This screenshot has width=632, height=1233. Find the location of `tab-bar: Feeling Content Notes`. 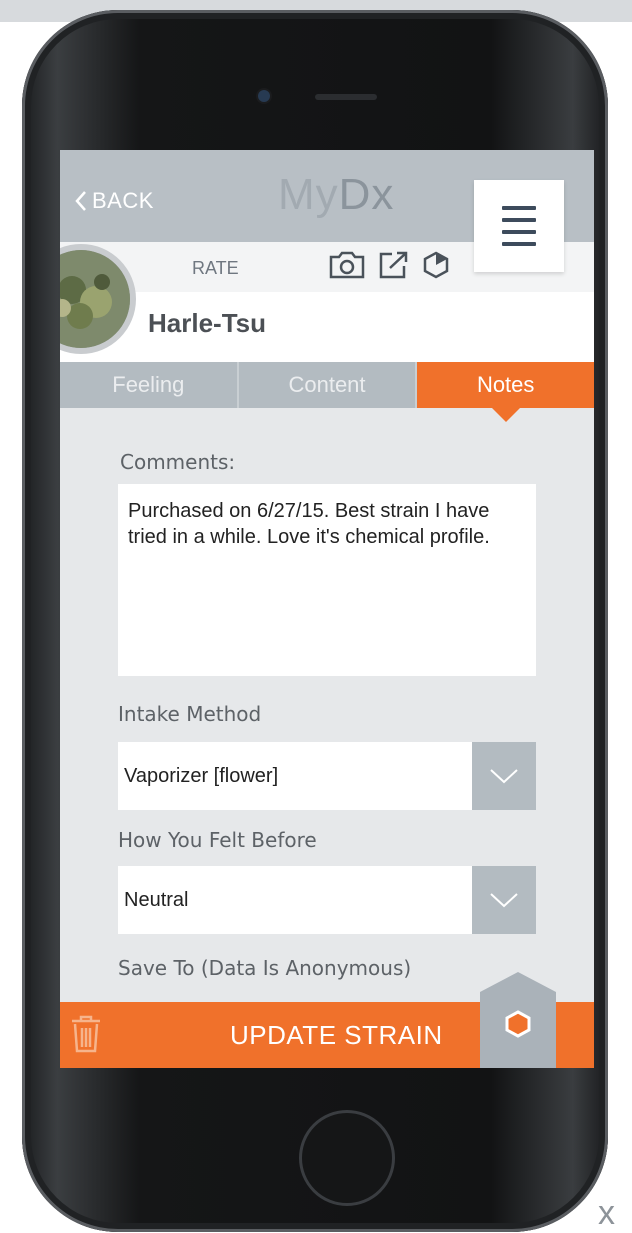

tab-bar: Feeling Content Notes is located at coordinates (327, 392).